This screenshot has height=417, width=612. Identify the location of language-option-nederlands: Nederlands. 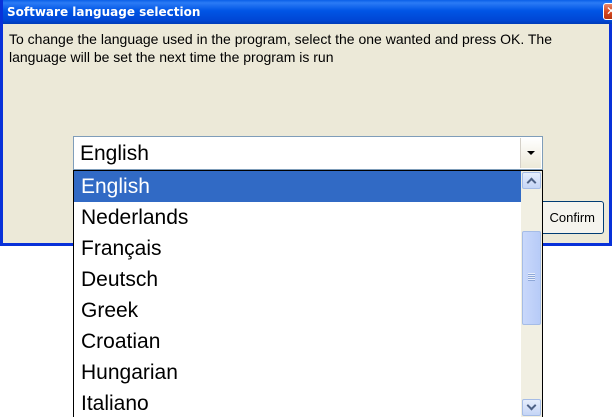
(298, 217).